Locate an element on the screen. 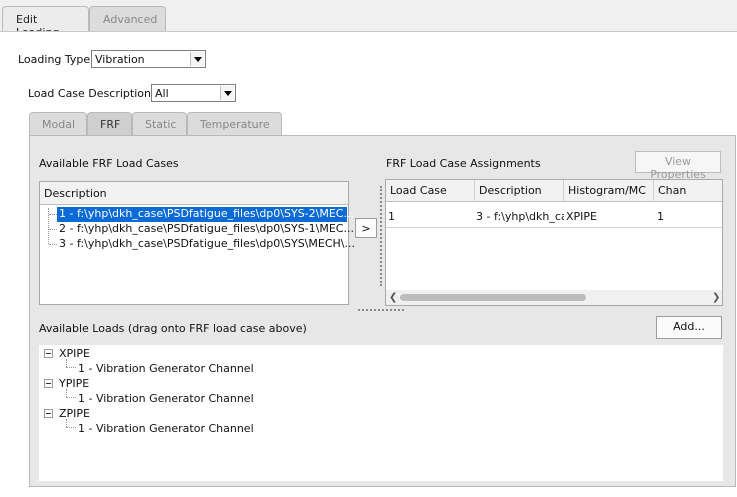 The image size is (737, 497). tab-modal-label: Modal is located at coordinates (58, 124).